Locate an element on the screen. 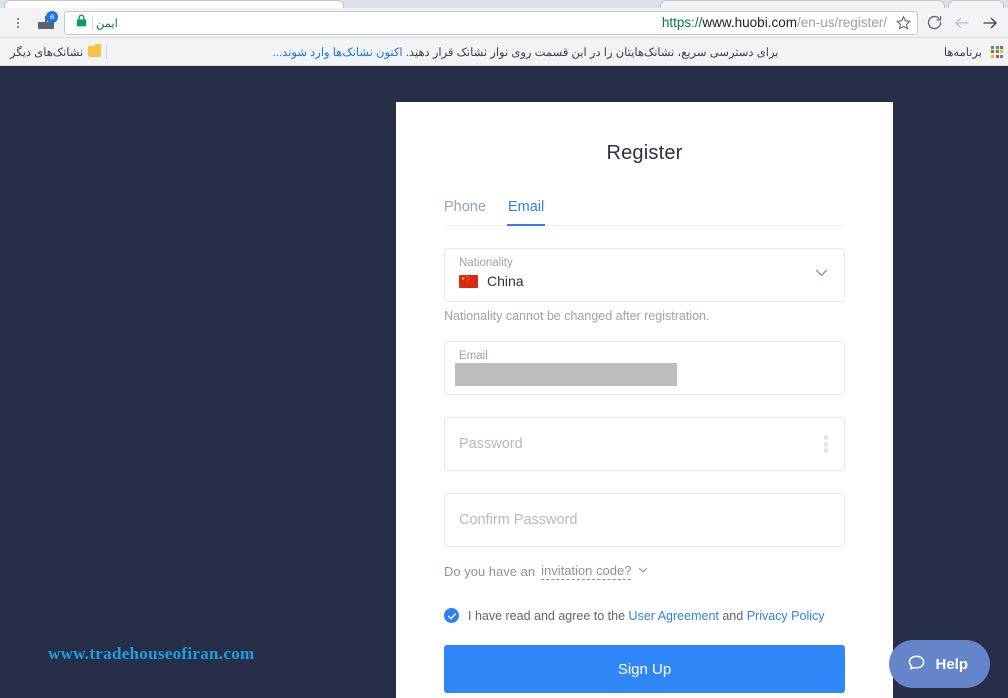 This screenshot has height=698, width=1008. invitation-link: invitation code? is located at coordinates (586, 571).